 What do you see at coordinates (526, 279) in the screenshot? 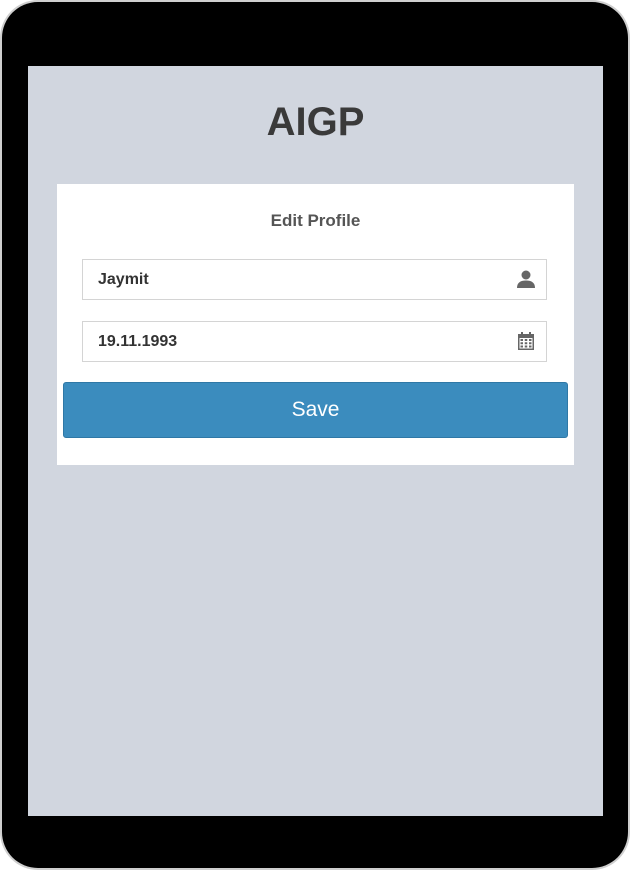
I see `user-icon` at bounding box center [526, 279].